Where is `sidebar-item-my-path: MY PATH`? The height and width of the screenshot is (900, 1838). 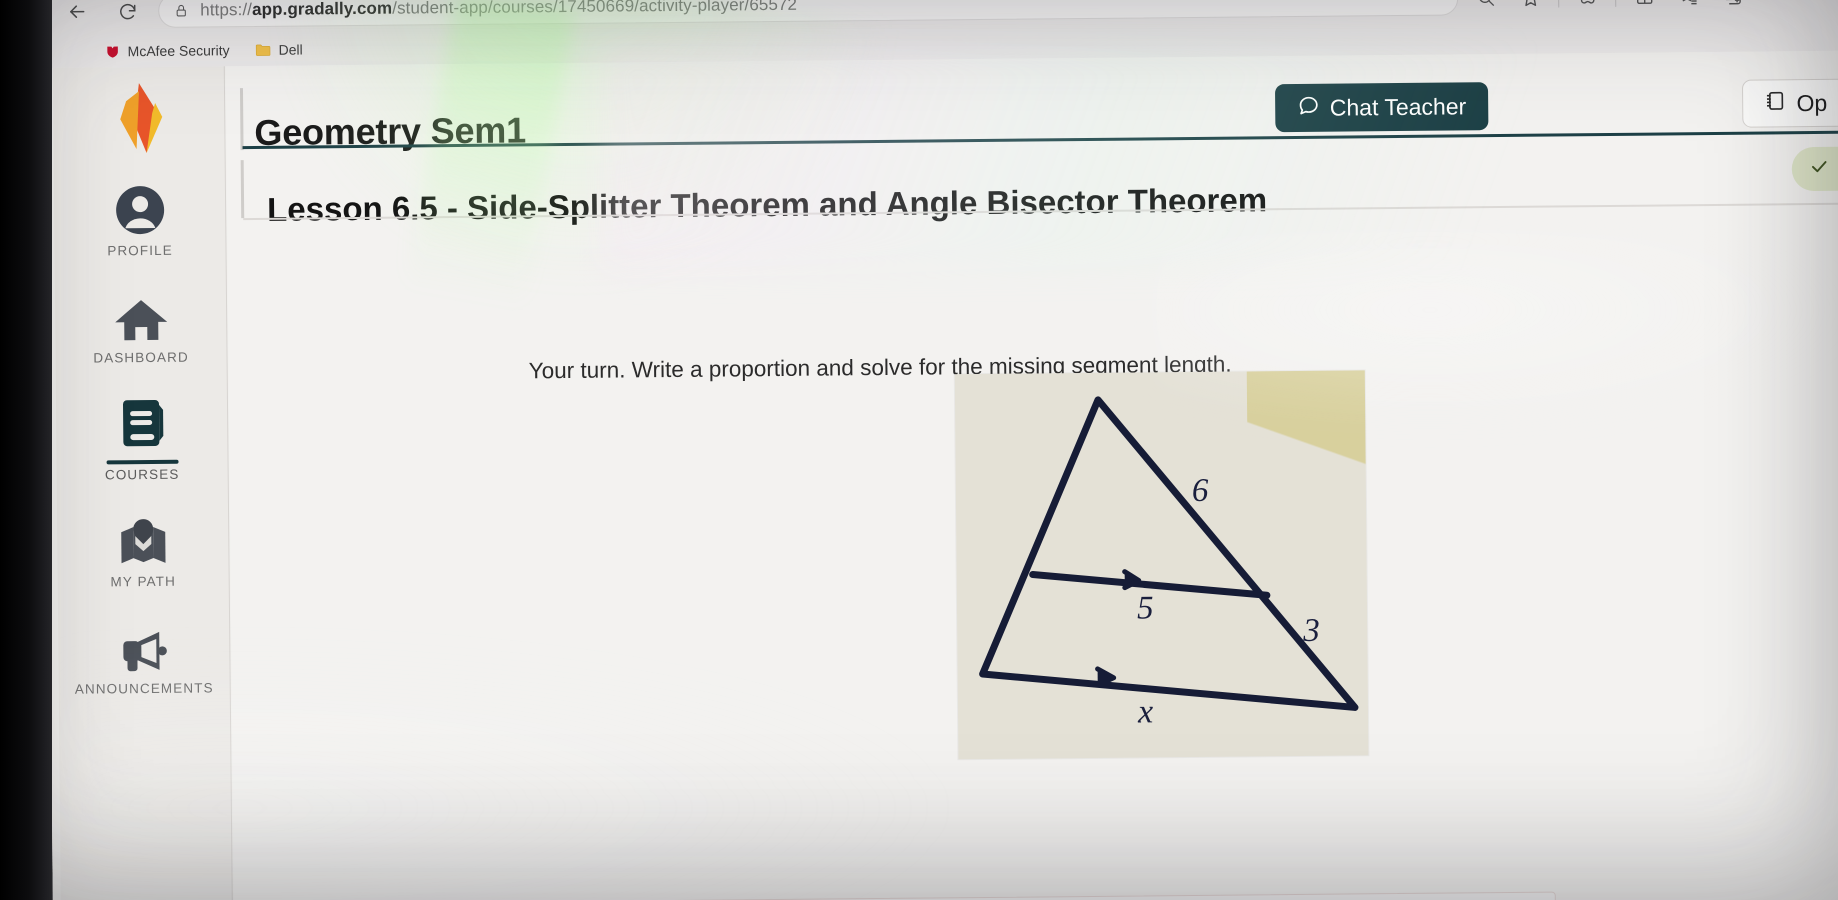 sidebar-item-my-path: MY PATH is located at coordinates (143, 549).